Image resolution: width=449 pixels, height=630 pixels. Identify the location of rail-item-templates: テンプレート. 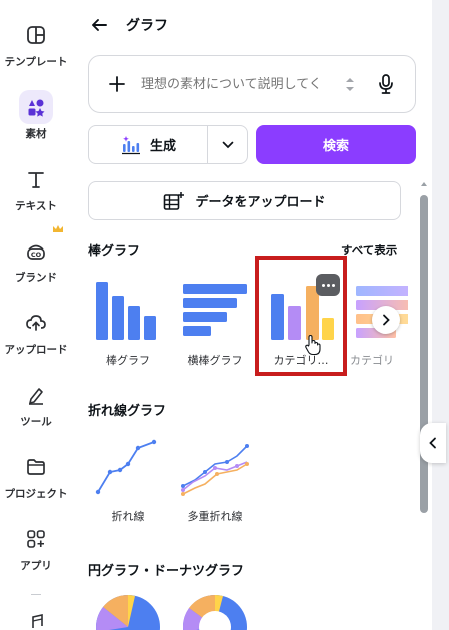
(36, 43).